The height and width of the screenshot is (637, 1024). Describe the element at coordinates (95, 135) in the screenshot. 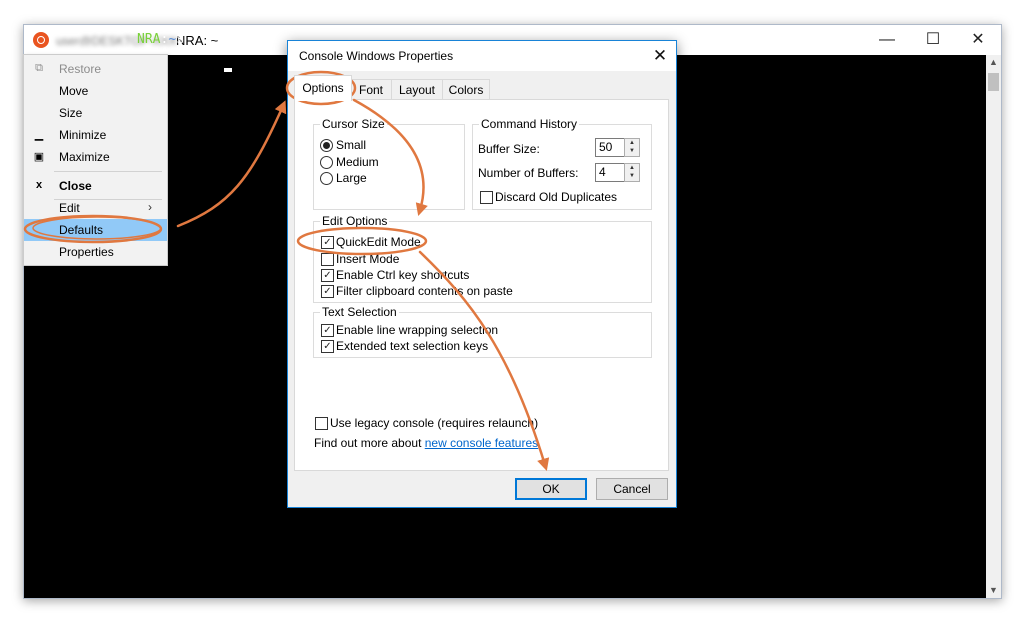

I see `menu-item-minimize: ▁ Minimize` at that location.